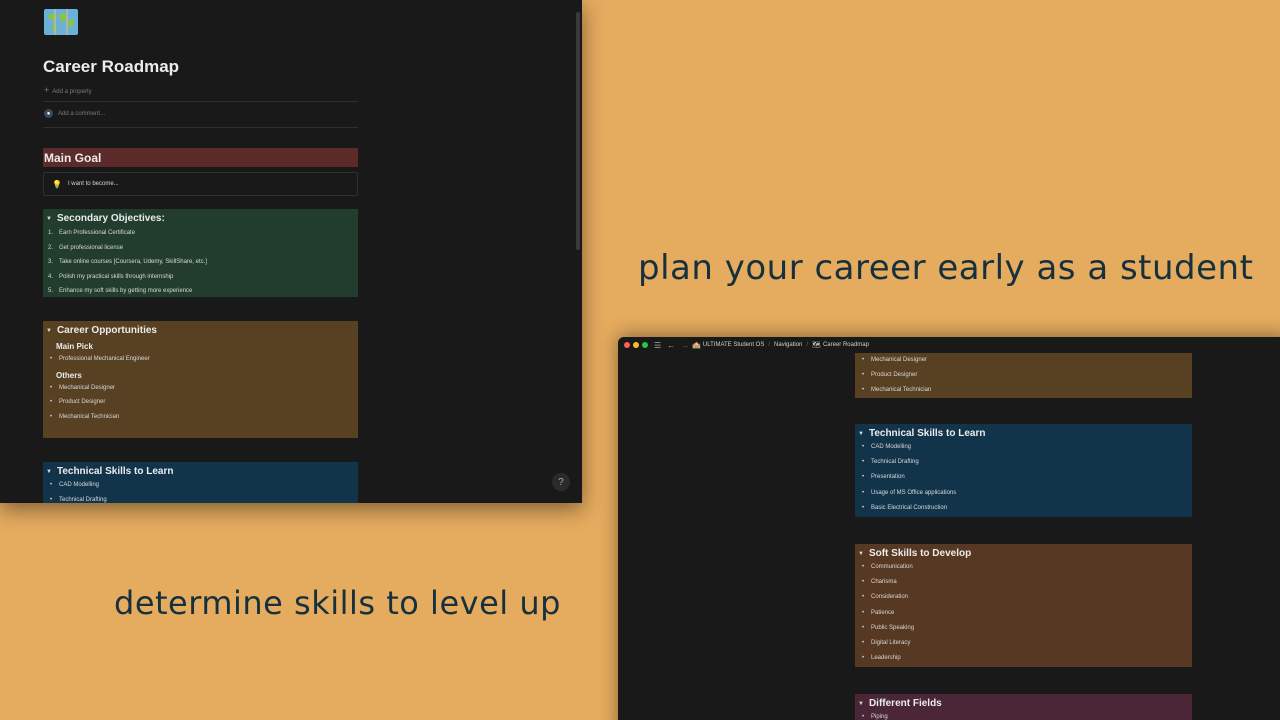  Describe the element at coordinates (337, 603) in the screenshot. I see `tagline-bottom: determine skills to level up` at that location.